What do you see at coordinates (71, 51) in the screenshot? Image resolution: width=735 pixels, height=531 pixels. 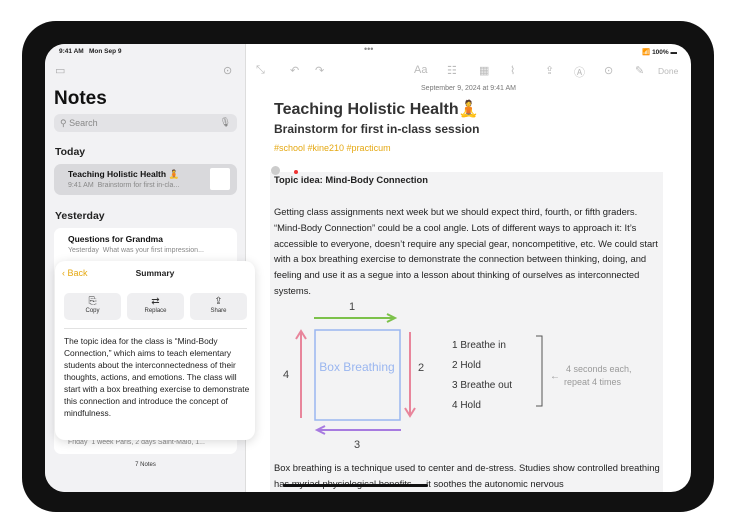 I see `status-time: 9:41 AM` at bounding box center [71, 51].